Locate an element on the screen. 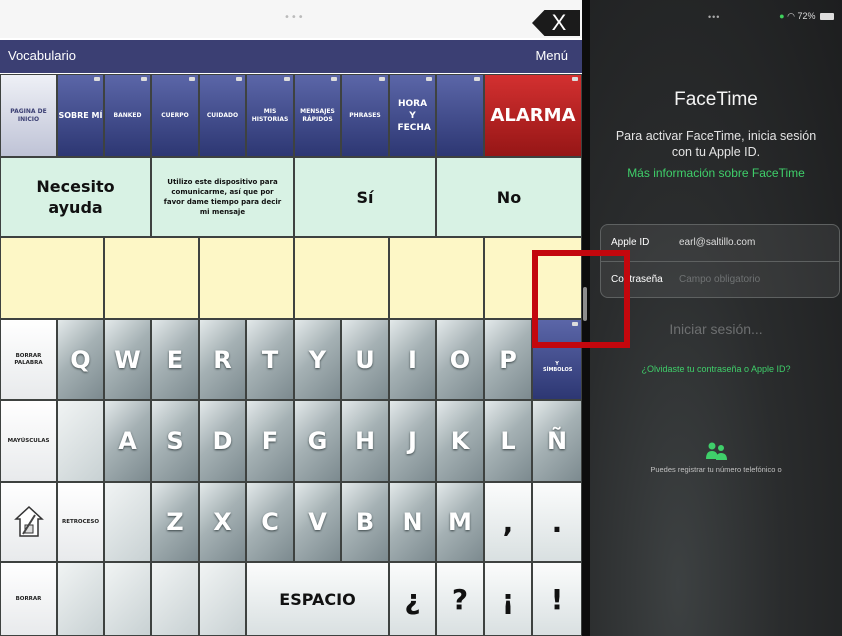 This screenshot has width=842, height=636. phone-number-note: Puedes registrar tu número telefónico o is located at coordinates (716, 469).